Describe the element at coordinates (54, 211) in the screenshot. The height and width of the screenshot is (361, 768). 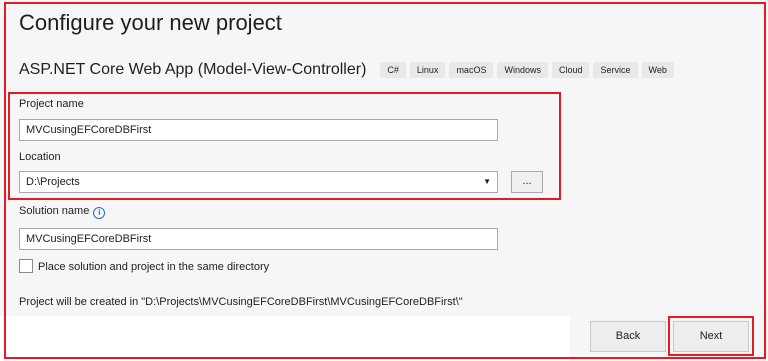
I see `solution-name-label-text: Solution name` at that location.